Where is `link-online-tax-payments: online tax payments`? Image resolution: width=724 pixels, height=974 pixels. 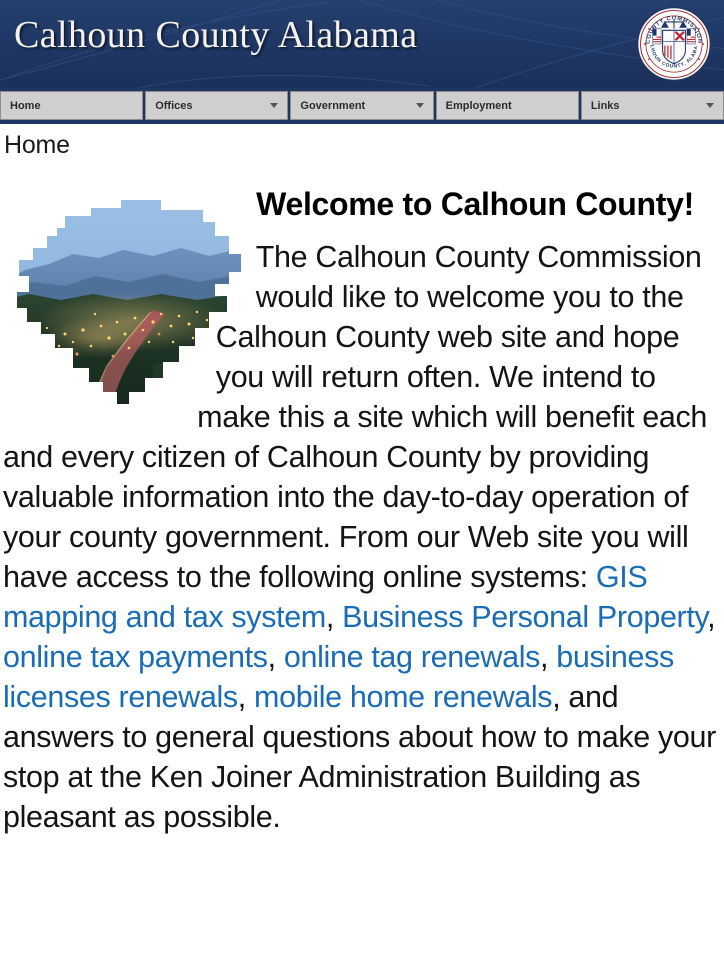 link-online-tax-payments: online tax payments is located at coordinates (135, 657).